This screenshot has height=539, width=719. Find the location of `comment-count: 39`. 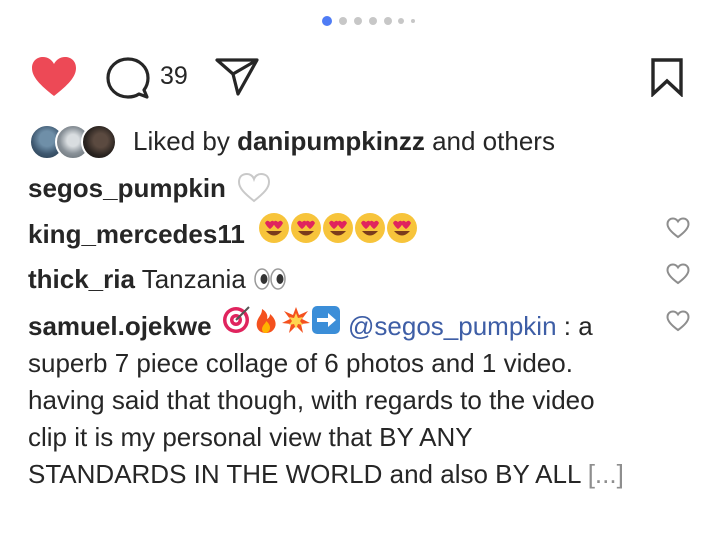

comment-count: 39 is located at coordinates (174, 76).